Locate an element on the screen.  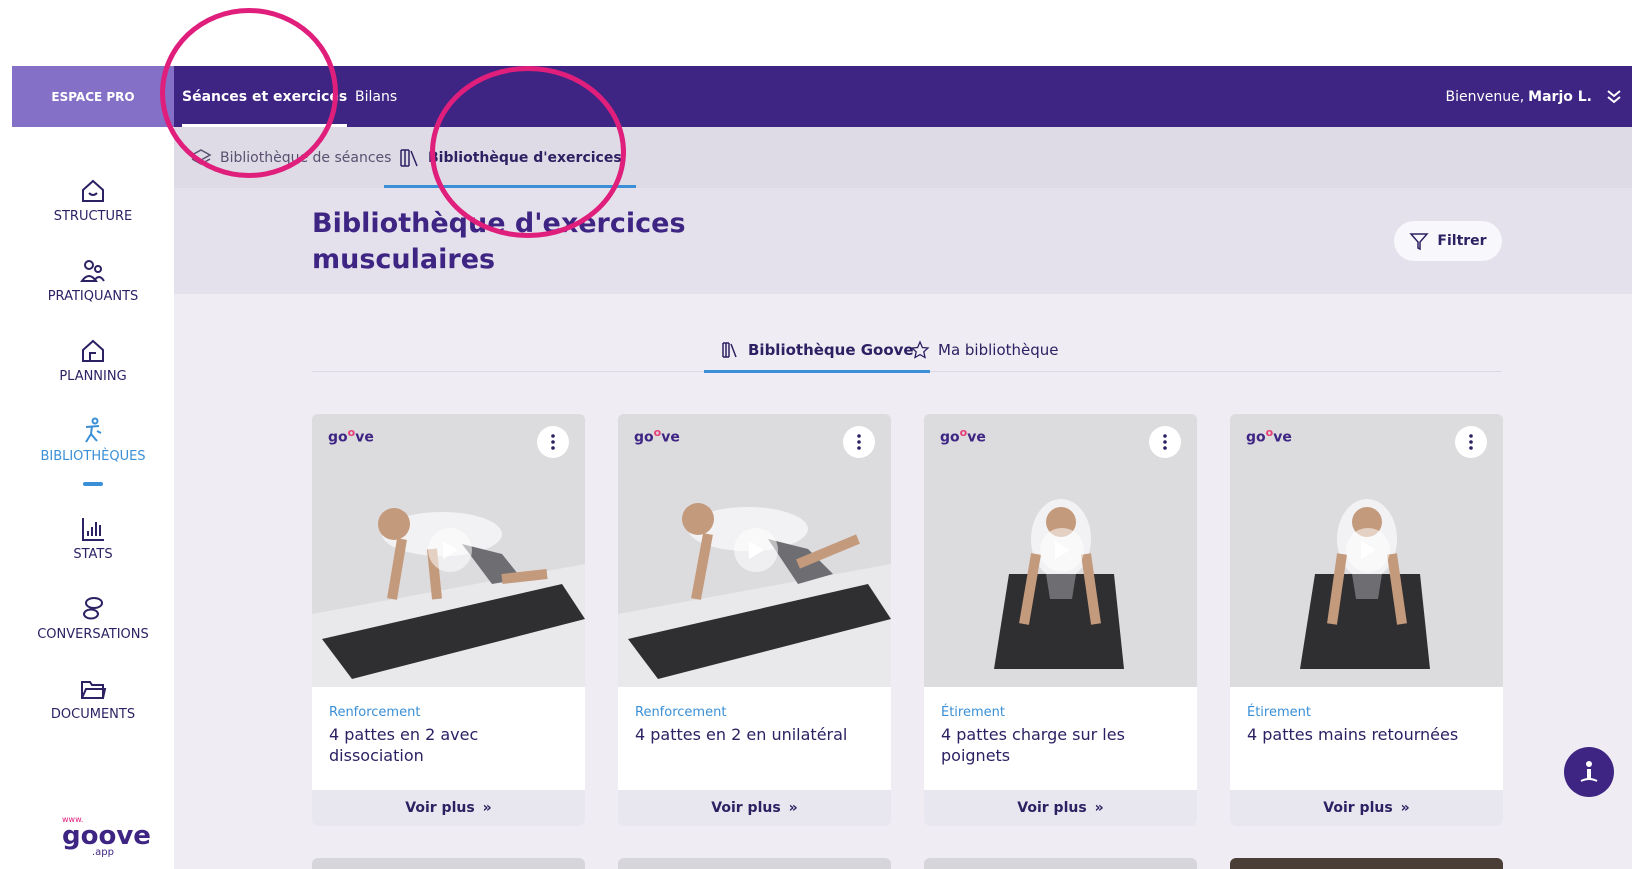
espace-pro-label: ESPACE PRO is located at coordinates (93, 96).